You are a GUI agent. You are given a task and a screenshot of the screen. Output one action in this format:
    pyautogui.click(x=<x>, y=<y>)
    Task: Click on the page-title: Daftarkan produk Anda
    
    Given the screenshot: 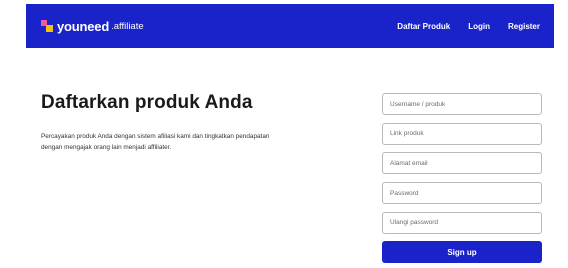 What is the action you would take?
    pyautogui.click(x=147, y=102)
    